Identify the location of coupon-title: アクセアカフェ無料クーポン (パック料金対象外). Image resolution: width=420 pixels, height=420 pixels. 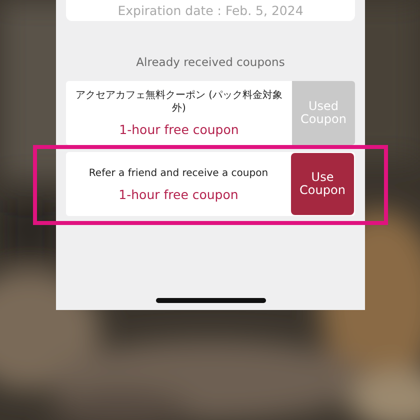
(179, 102).